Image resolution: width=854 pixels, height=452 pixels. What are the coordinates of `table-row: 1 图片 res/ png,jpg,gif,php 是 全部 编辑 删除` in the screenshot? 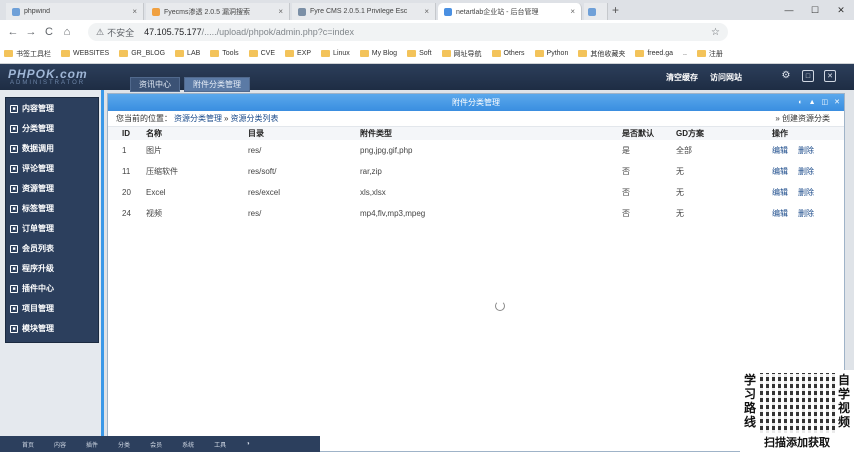 It's located at (476, 150).